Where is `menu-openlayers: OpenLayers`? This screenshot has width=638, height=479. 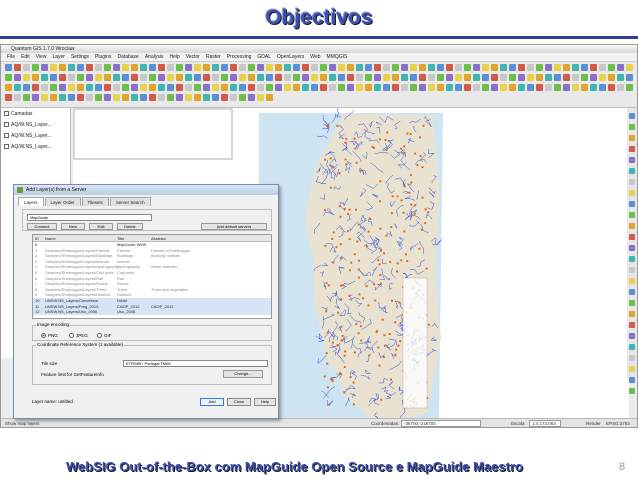 menu-openlayers: OpenLayers is located at coordinates (290, 57).